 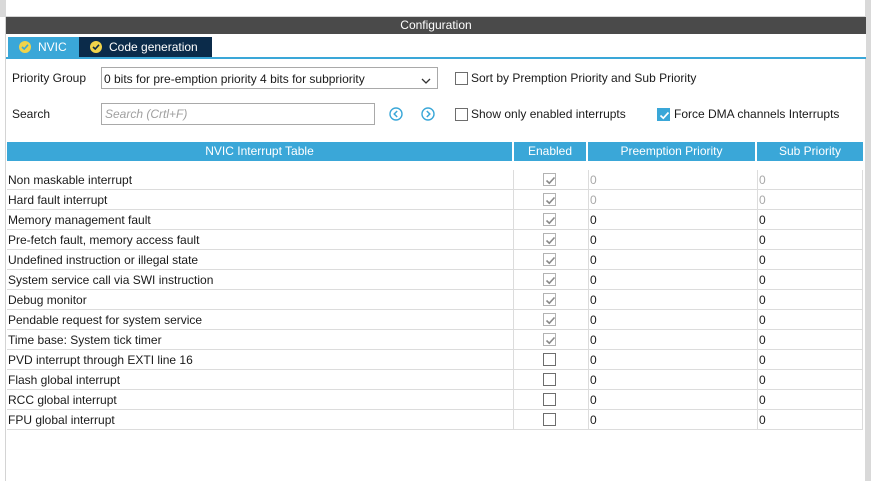 I want to click on configuration-header: Configuration, so click(x=436, y=25).